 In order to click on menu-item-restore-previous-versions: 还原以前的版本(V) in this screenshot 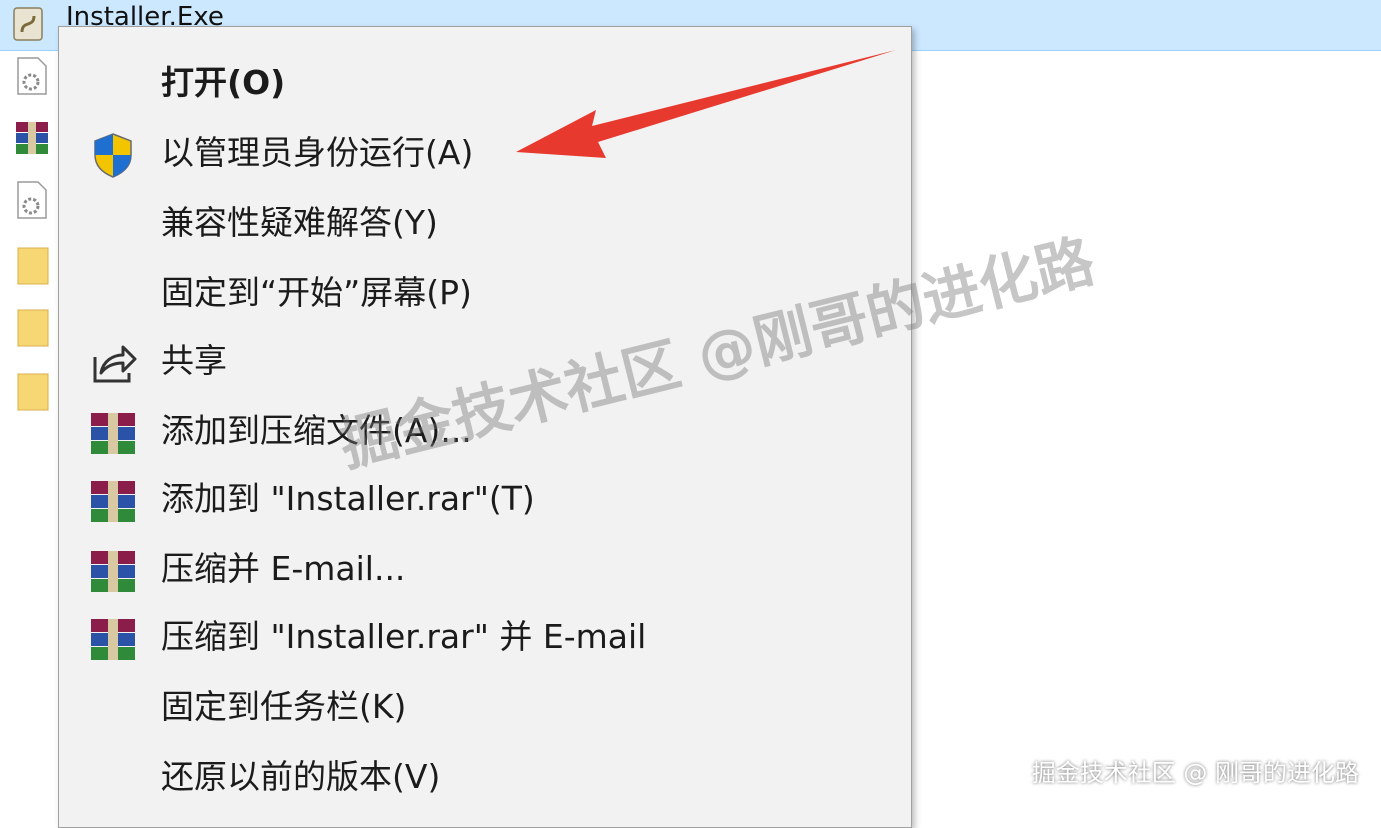, I will do `click(485, 774)`.